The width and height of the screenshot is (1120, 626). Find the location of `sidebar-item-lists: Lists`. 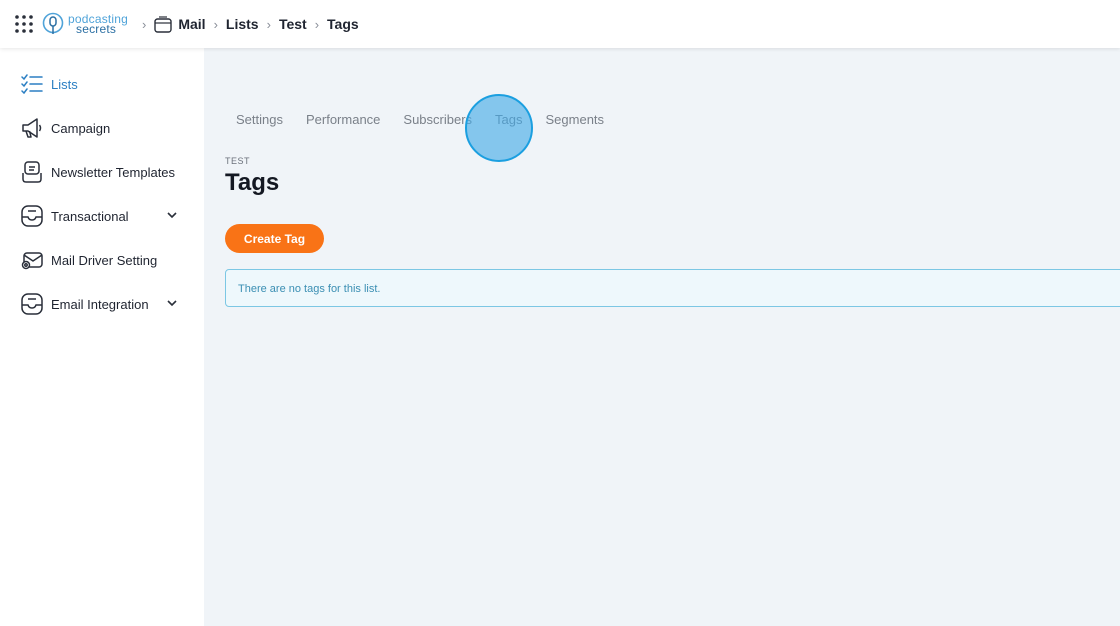

sidebar-item-lists: Lists is located at coordinates (103, 84).